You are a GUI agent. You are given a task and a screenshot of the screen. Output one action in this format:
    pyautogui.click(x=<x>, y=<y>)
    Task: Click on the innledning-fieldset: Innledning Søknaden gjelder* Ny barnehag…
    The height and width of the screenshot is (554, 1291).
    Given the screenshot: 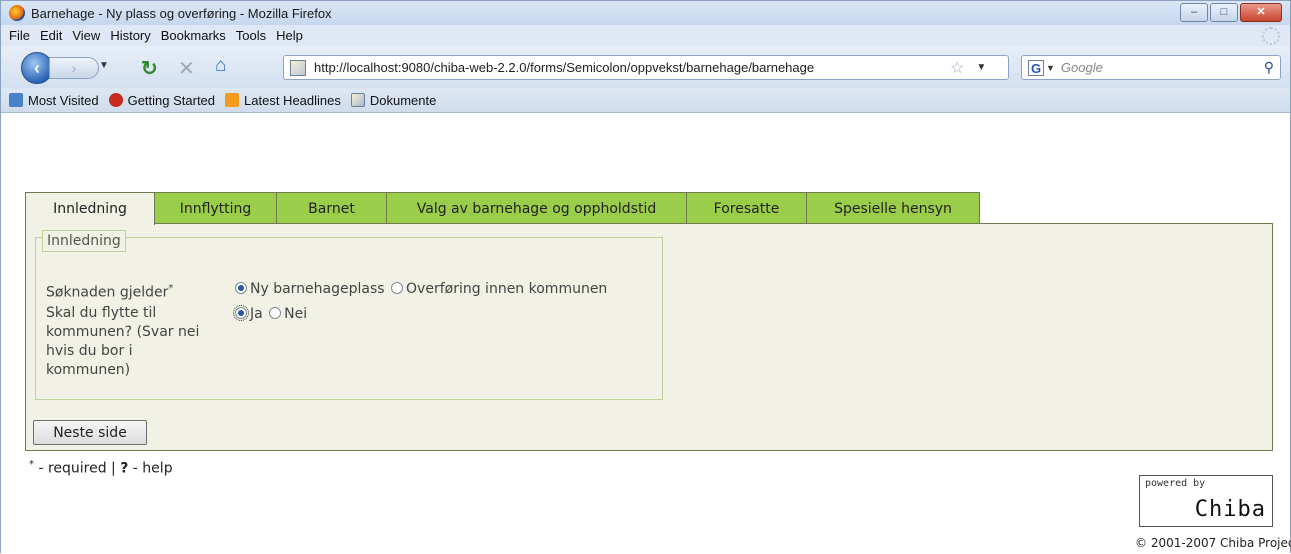 What is the action you would take?
    pyautogui.click(x=349, y=315)
    